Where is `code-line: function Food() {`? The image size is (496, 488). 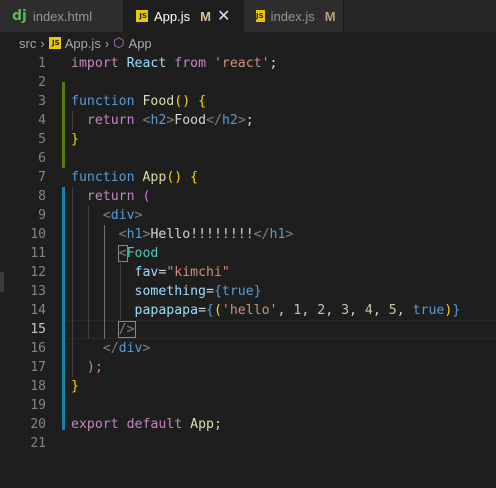
code-line: function Food() { is located at coordinates (139, 101).